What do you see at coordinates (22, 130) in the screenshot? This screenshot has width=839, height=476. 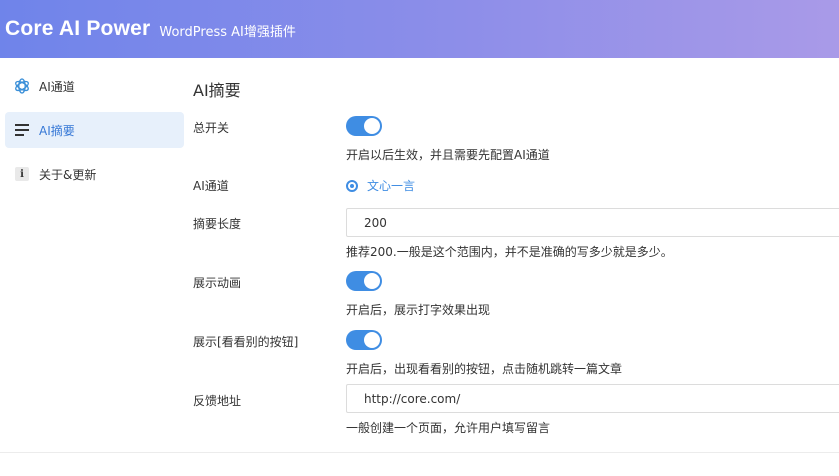 I see `lines-icon` at bounding box center [22, 130].